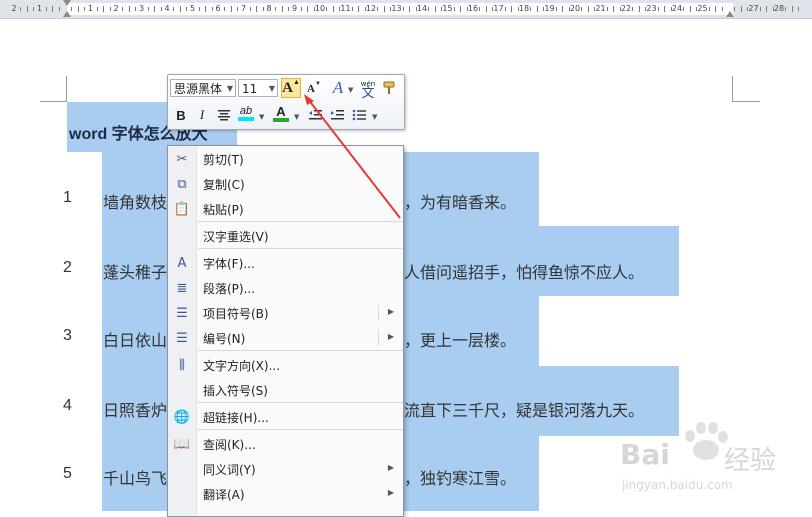 The width and height of the screenshot is (812, 517). Describe the element at coordinates (422, 8) in the screenshot. I see `ruler-number: 14` at that location.